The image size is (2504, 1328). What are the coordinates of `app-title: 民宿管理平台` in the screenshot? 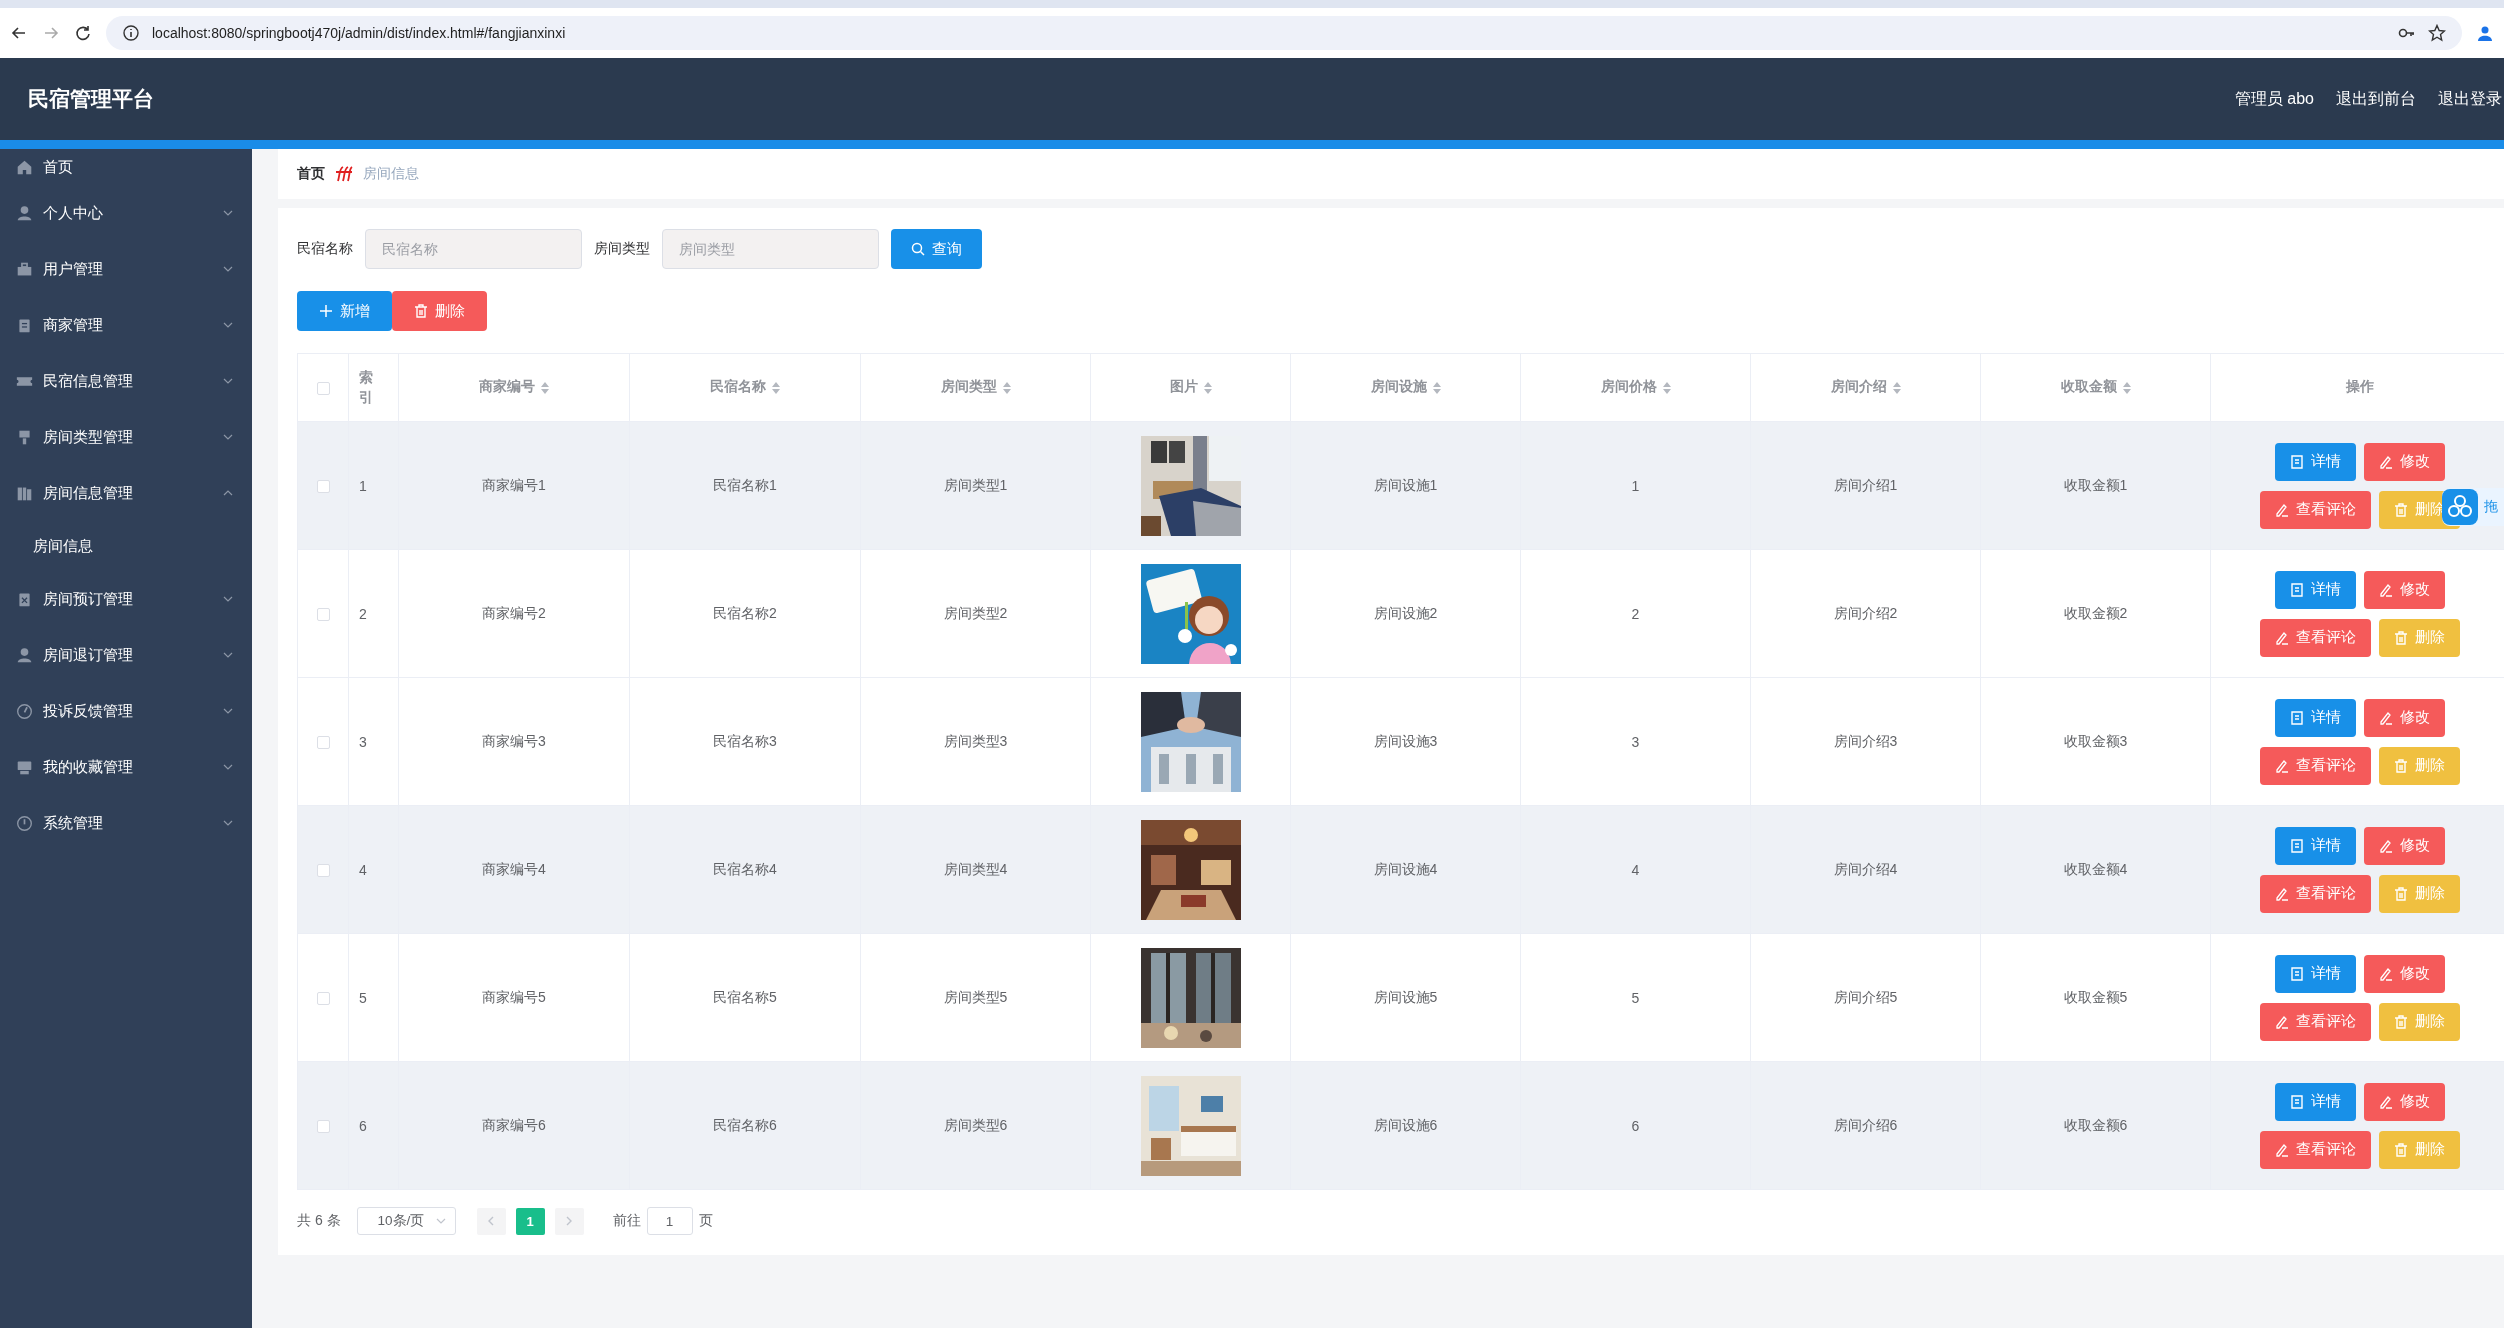 It's located at (91, 99).